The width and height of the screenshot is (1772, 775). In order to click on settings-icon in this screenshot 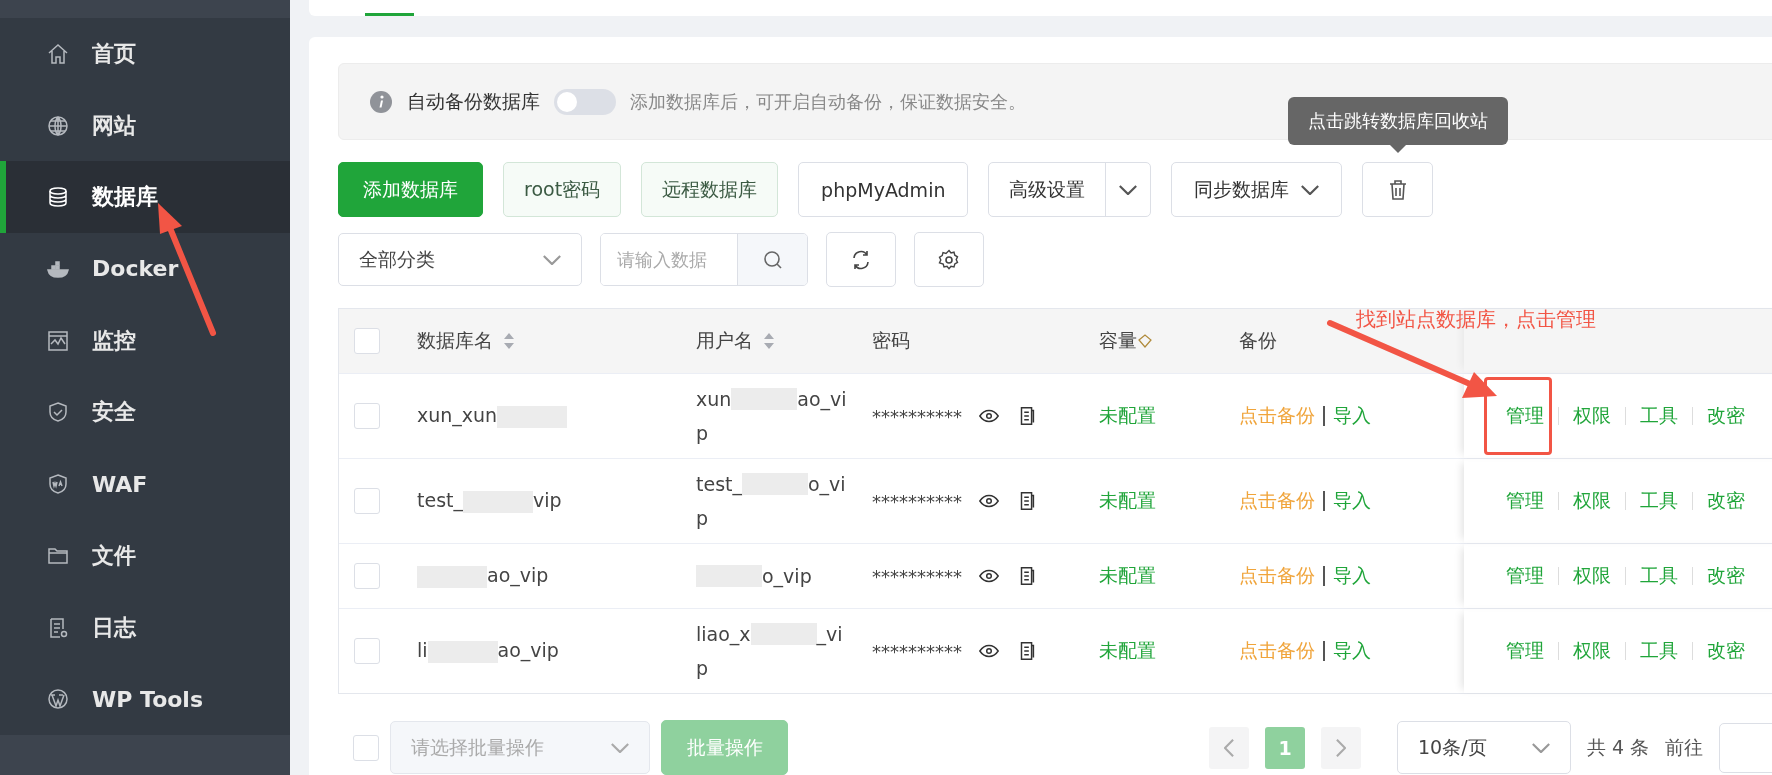, I will do `click(949, 259)`.